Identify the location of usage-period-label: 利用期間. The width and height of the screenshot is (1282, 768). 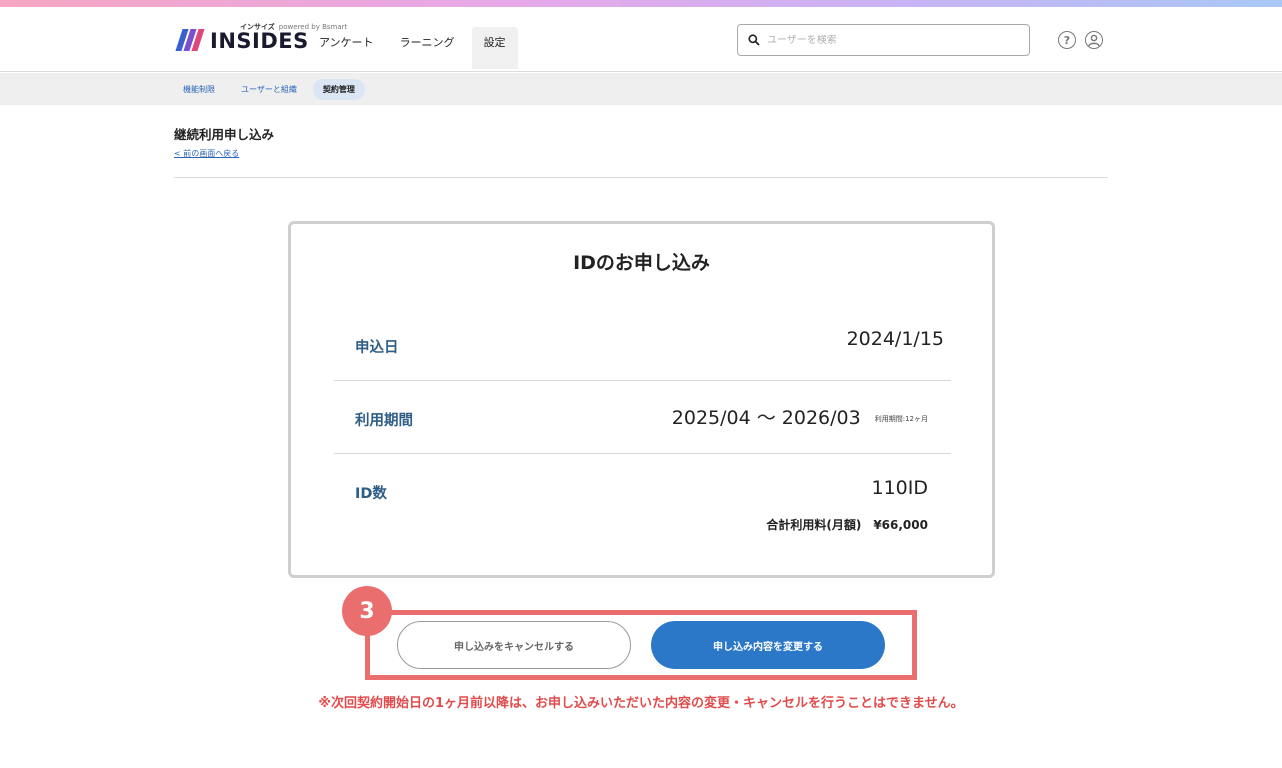
(384, 421).